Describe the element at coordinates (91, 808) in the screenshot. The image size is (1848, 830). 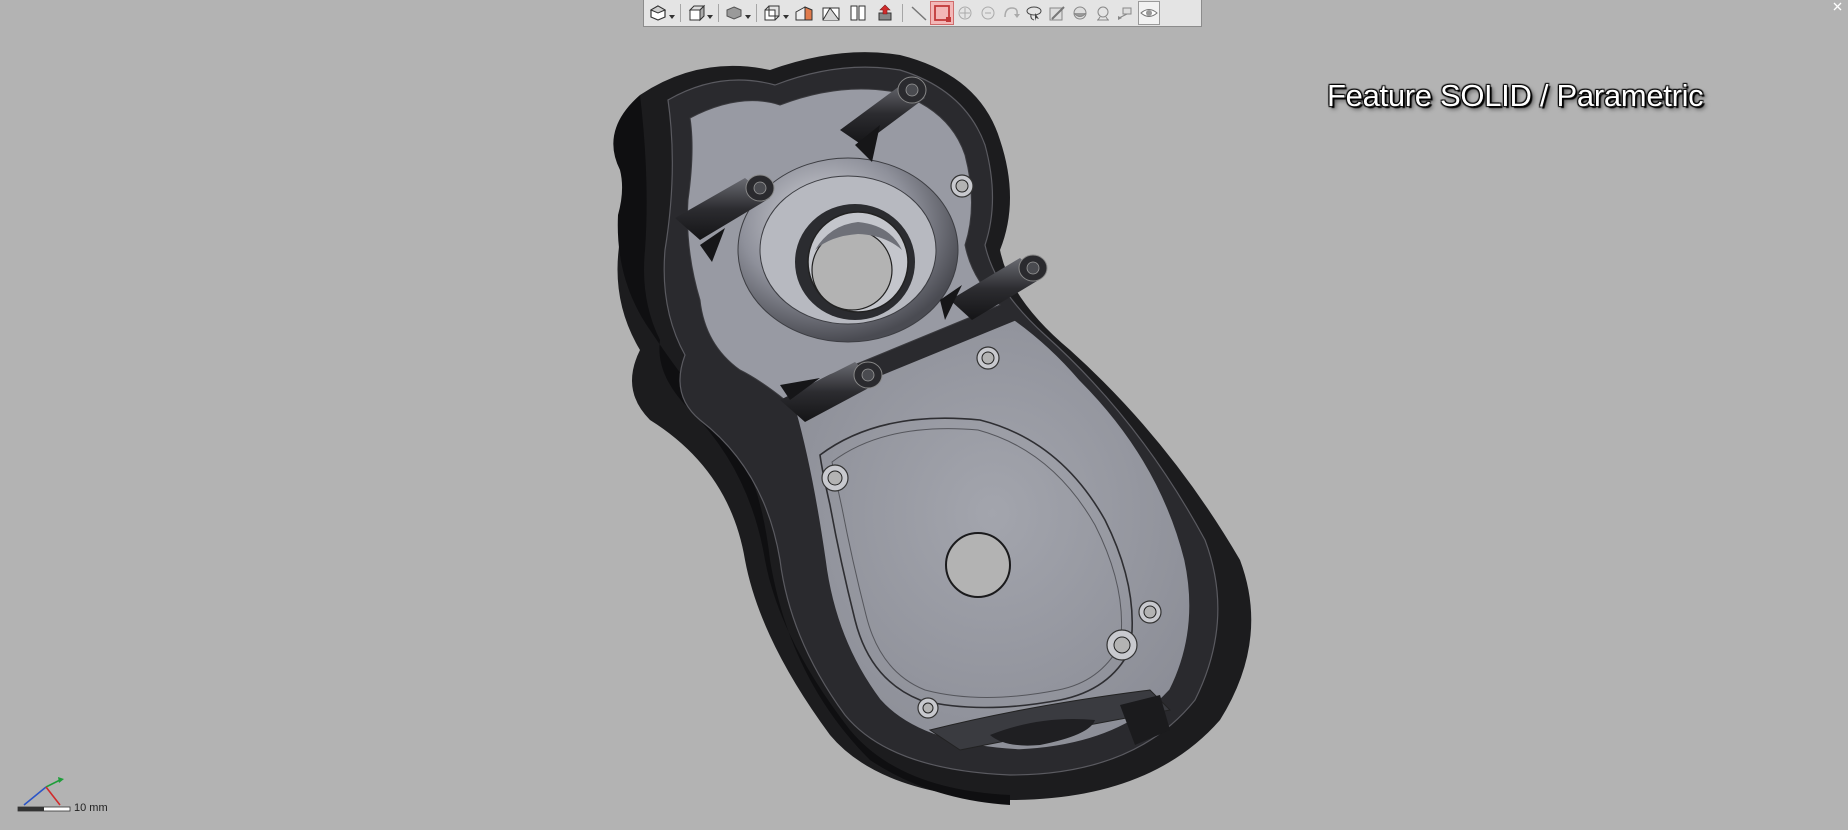
I see `scale-label: 10 mm` at that location.